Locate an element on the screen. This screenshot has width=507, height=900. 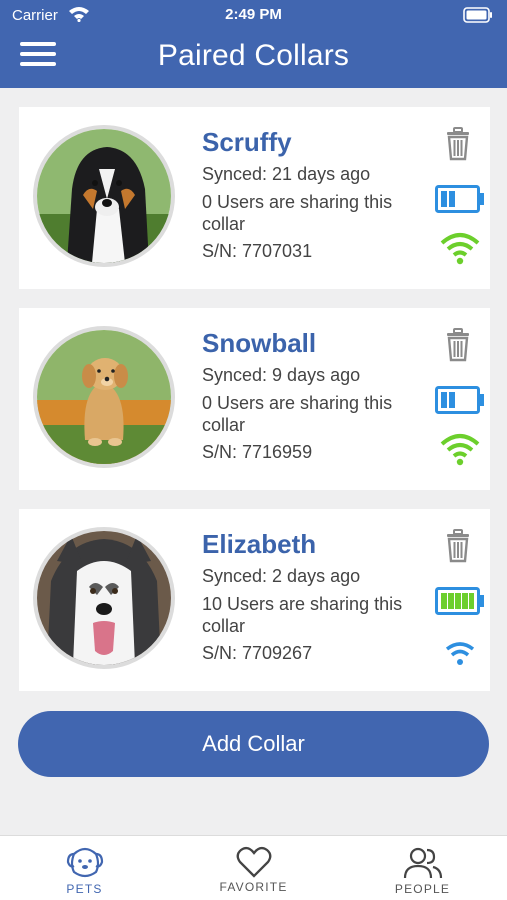
tab-people: PEOPLE is located at coordinates (422, 868).